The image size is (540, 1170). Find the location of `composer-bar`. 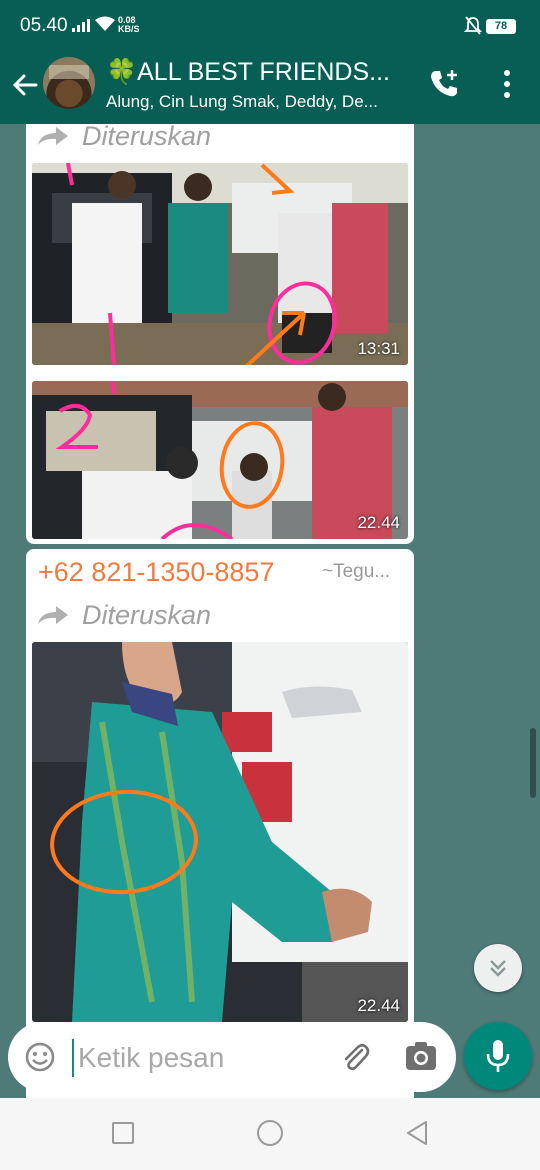

composer-bar is located at coordinates (232, 1057).